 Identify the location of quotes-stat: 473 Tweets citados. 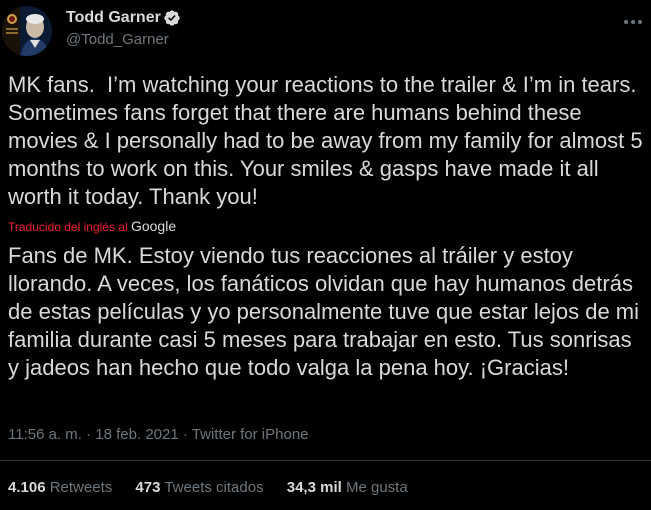
(201, 487).